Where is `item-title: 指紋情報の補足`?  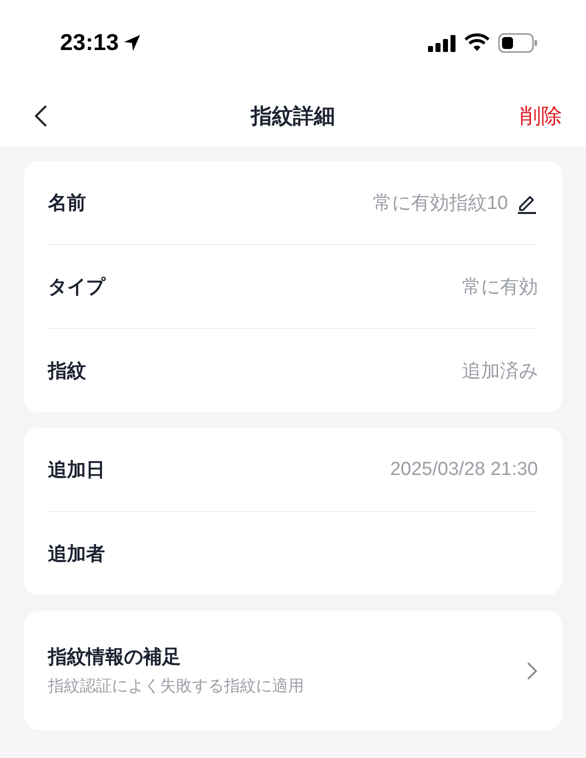
item-title: 指紋情報の補足 is located at coordinates (115, 658).